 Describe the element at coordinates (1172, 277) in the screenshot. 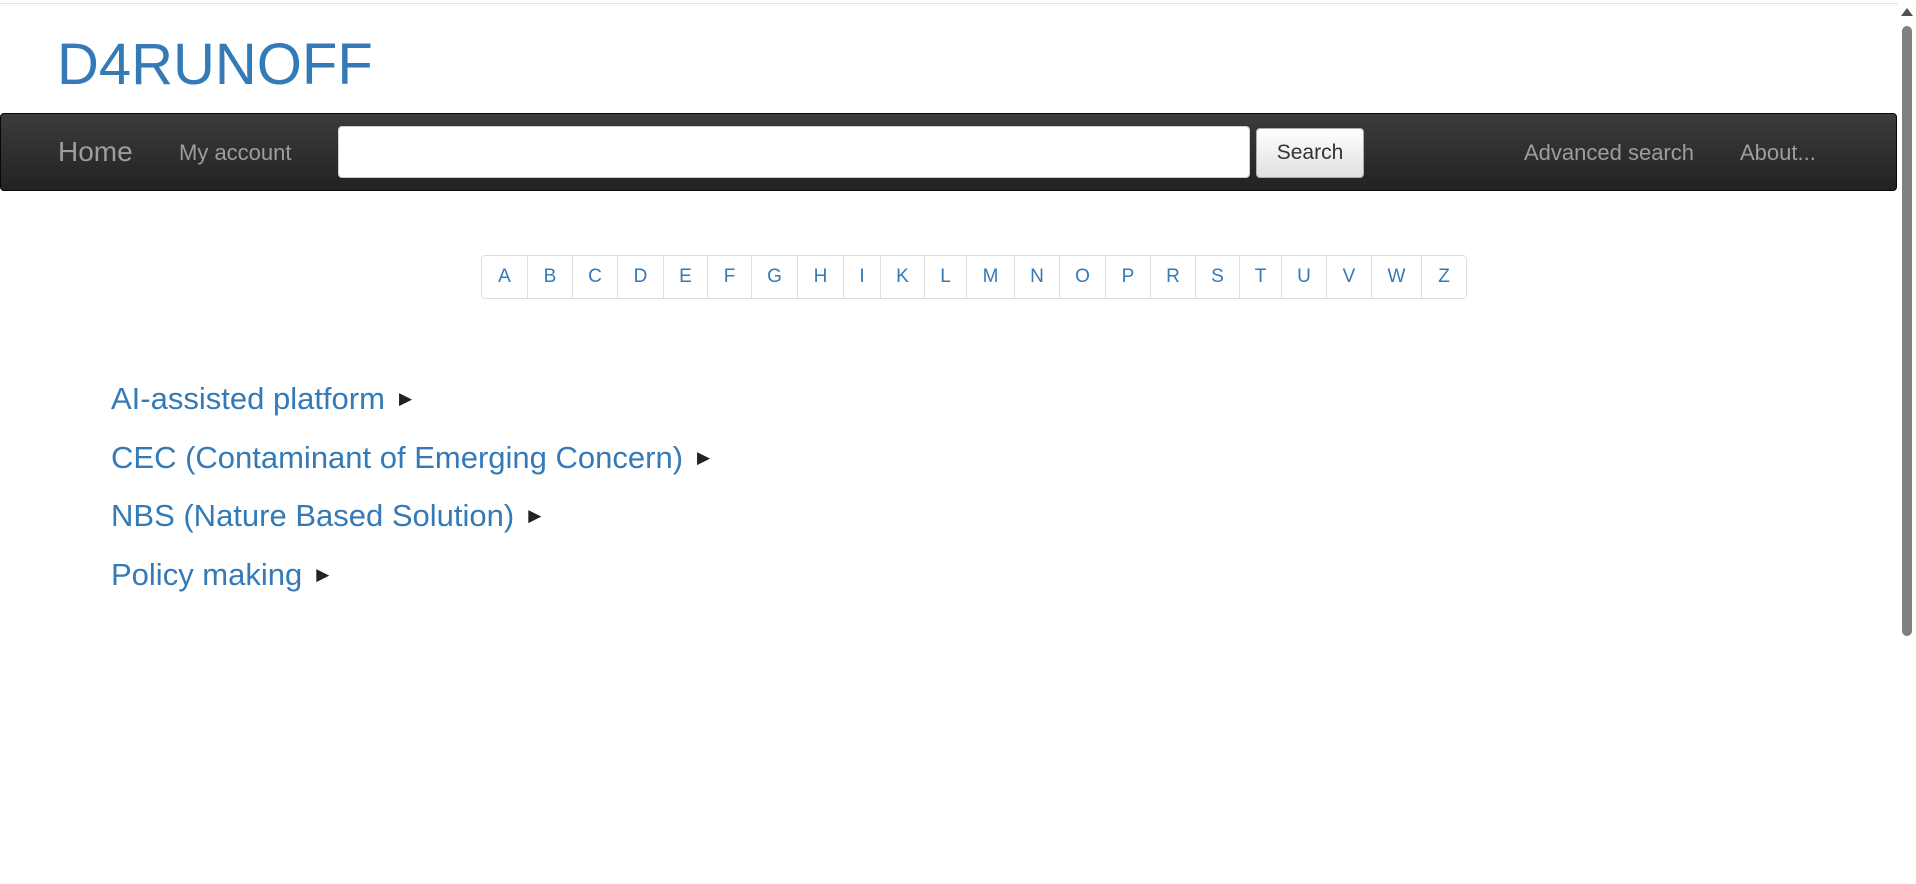

I see `alphabet-letter-r: R` at that location.